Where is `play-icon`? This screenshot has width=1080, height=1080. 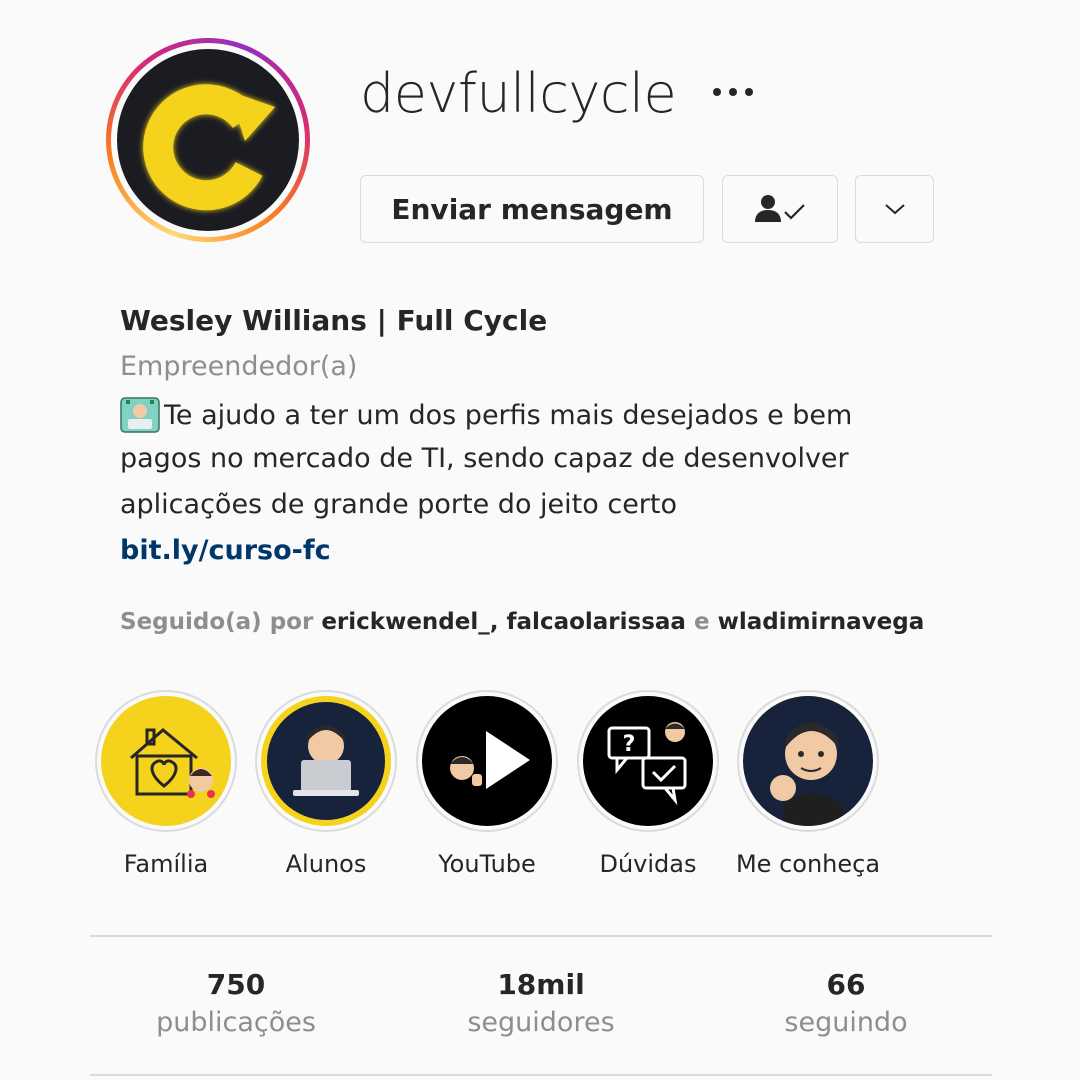
play-icon is located at coordinates (487, 761).